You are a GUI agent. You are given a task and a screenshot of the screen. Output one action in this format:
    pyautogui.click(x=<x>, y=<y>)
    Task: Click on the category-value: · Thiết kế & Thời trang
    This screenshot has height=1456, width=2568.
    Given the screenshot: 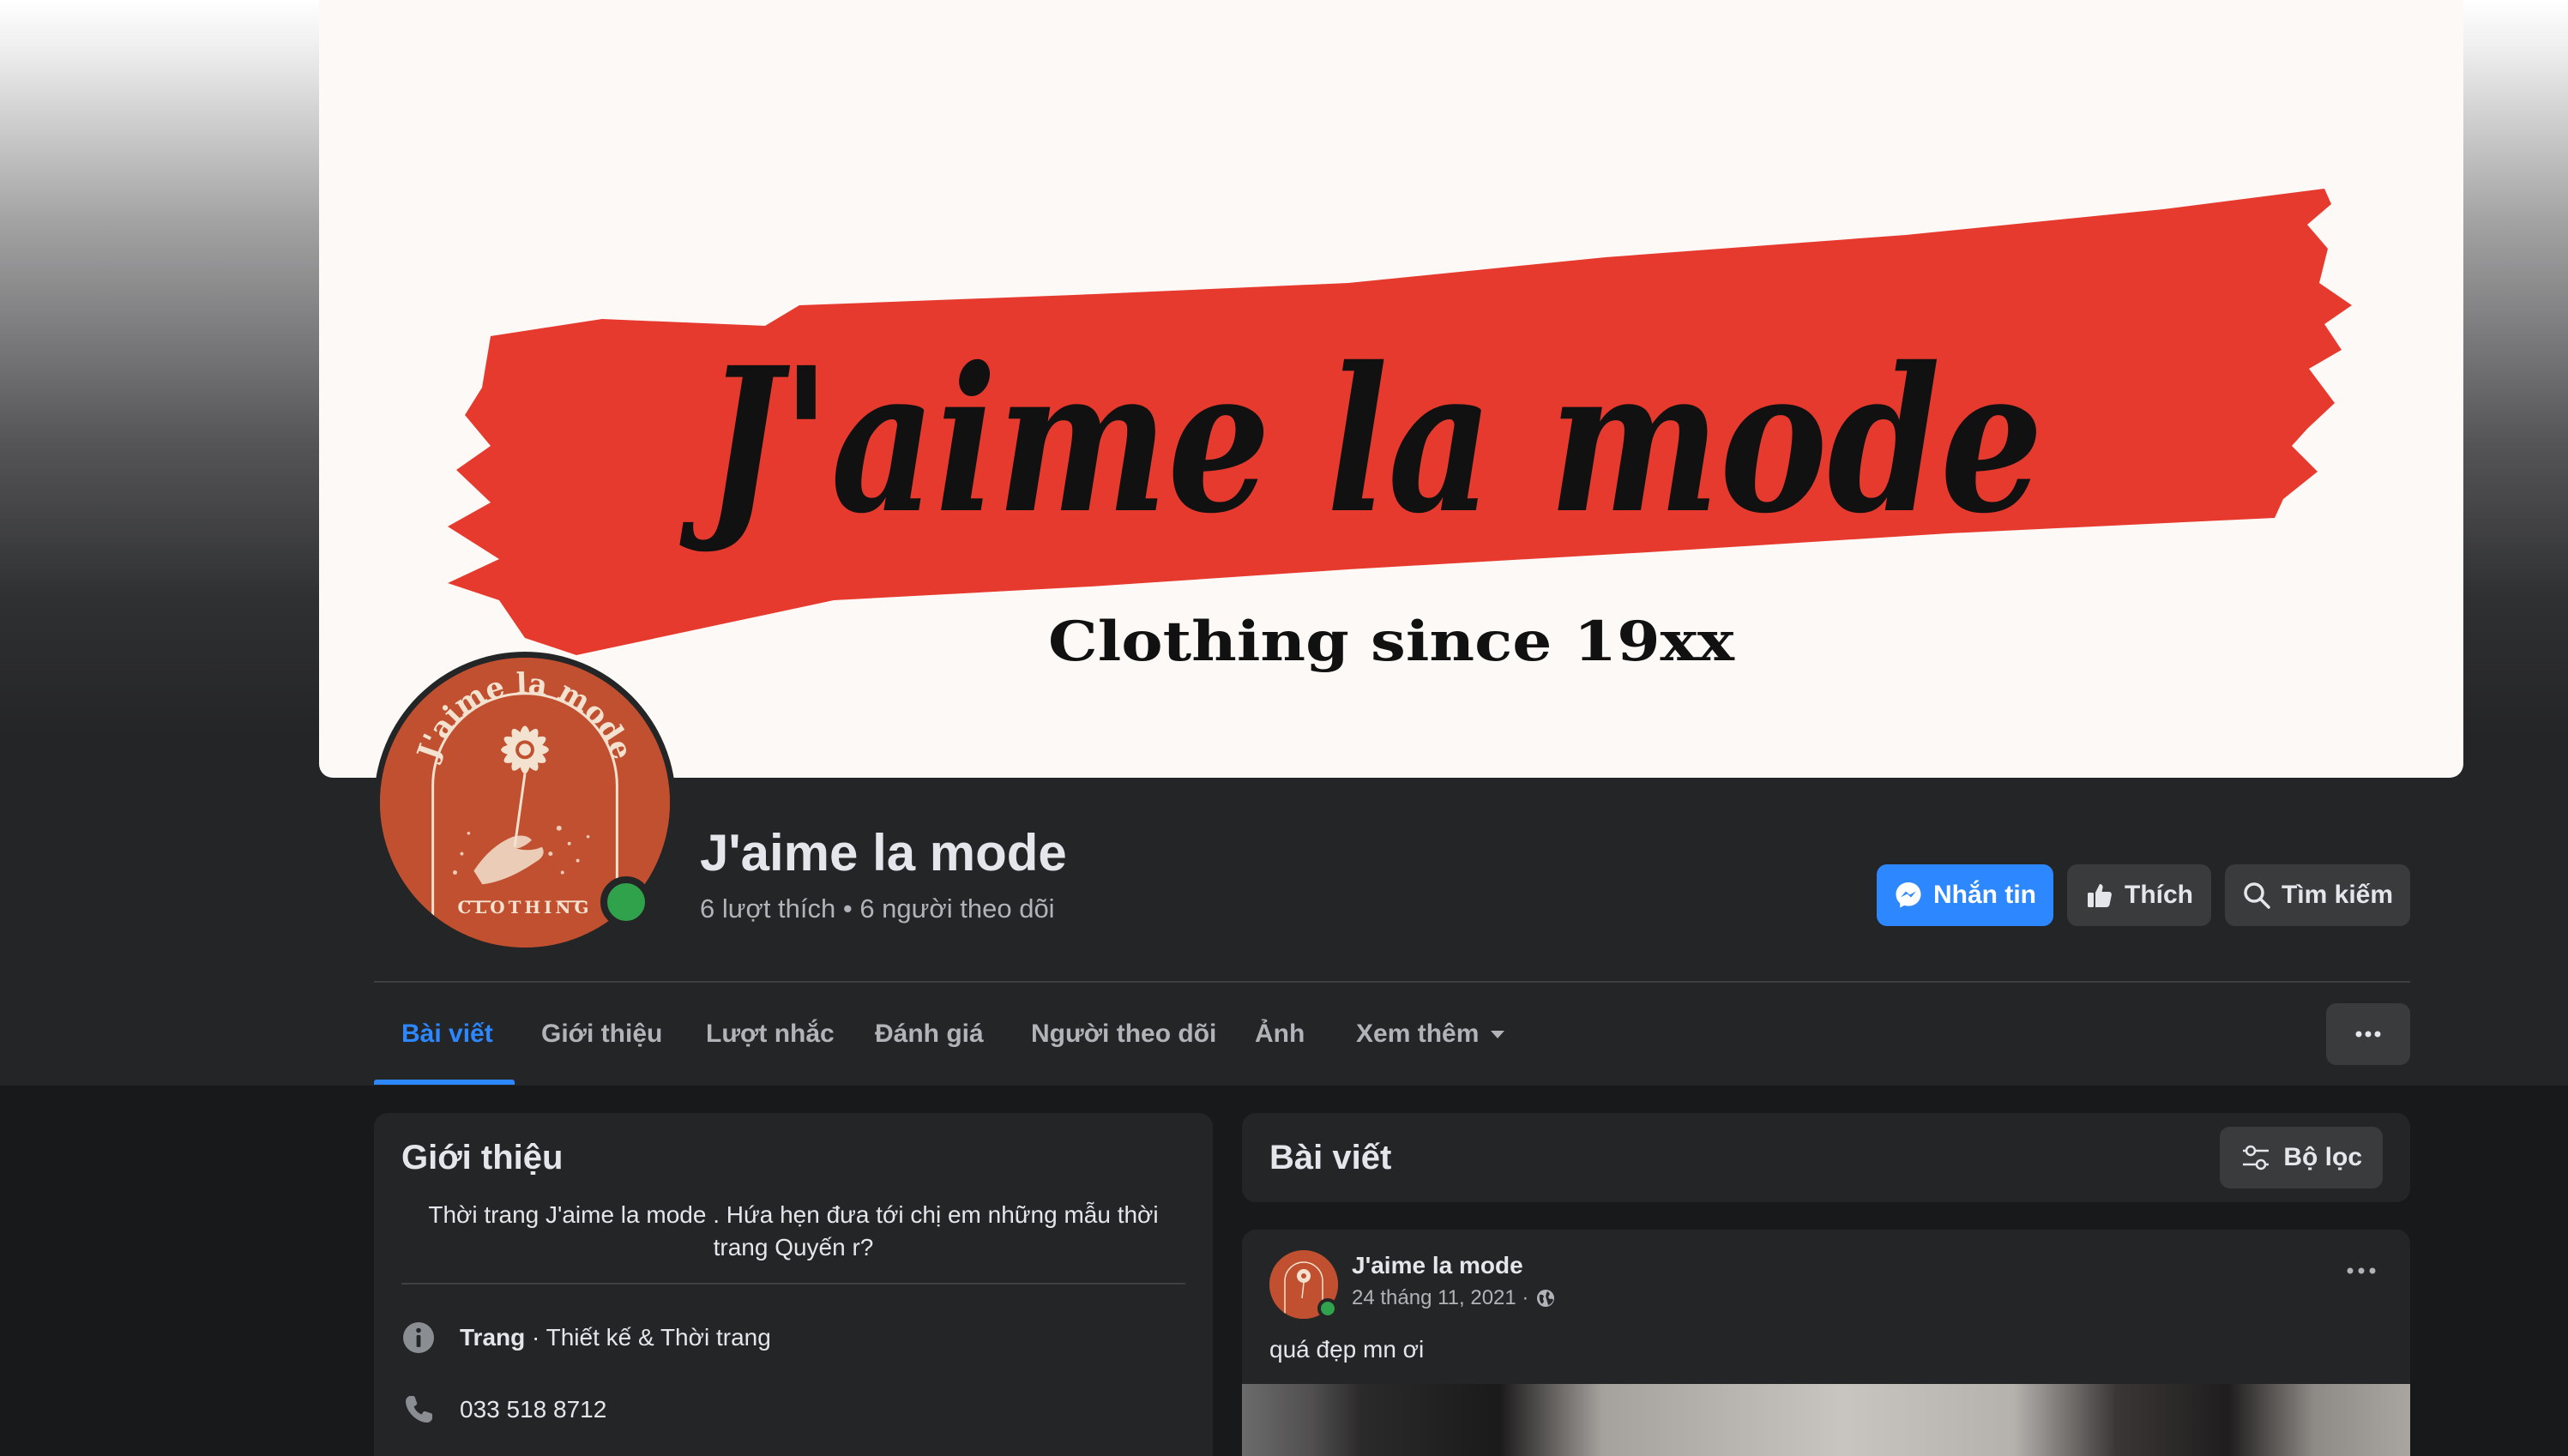 What is the action you would take?
    pyautogui.click(x=648, y=1337)
    